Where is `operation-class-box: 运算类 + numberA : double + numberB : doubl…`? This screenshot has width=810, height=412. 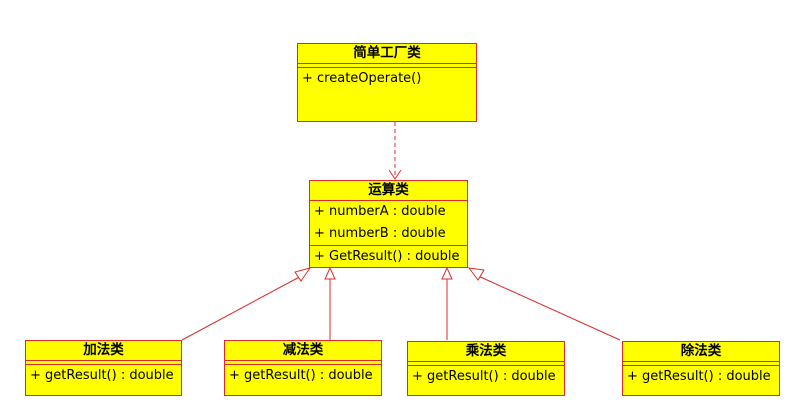 operation-class-box: 运算类 + numberA : double + numberB : doubl… is located at coordinates (388, 224).